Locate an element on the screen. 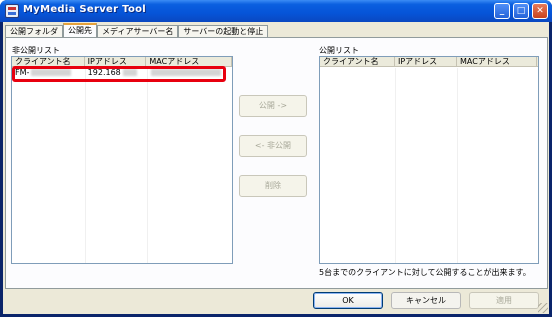 This screenshot has height=317, width=552. private-list-label: 非公開リスト is located at coordinates (36, 50).